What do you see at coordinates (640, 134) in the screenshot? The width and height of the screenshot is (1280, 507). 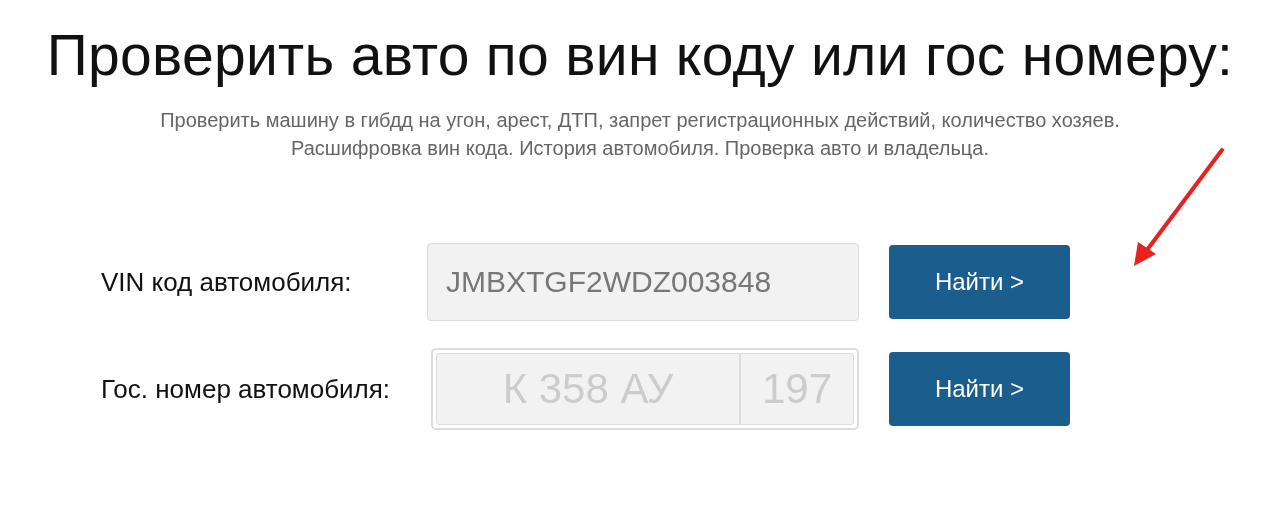 I see `page-description: Проверить машину в гибдд на угон, арест, ДТП, запрет регистрационных действий, количество хозяев. Расшифровка вин кода. История автомобиля. Проверка авто и владельца.` at bounding box center [640, 134].